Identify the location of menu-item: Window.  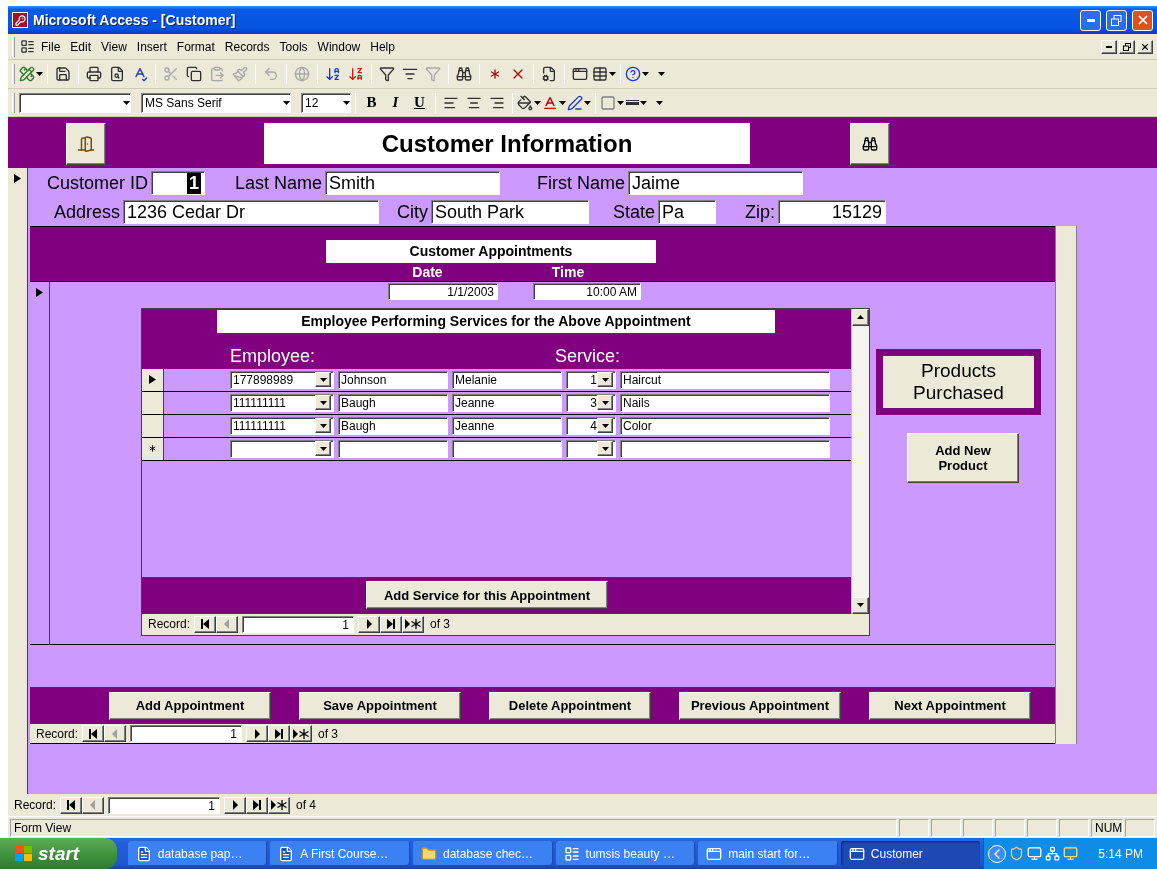
(339, 46).